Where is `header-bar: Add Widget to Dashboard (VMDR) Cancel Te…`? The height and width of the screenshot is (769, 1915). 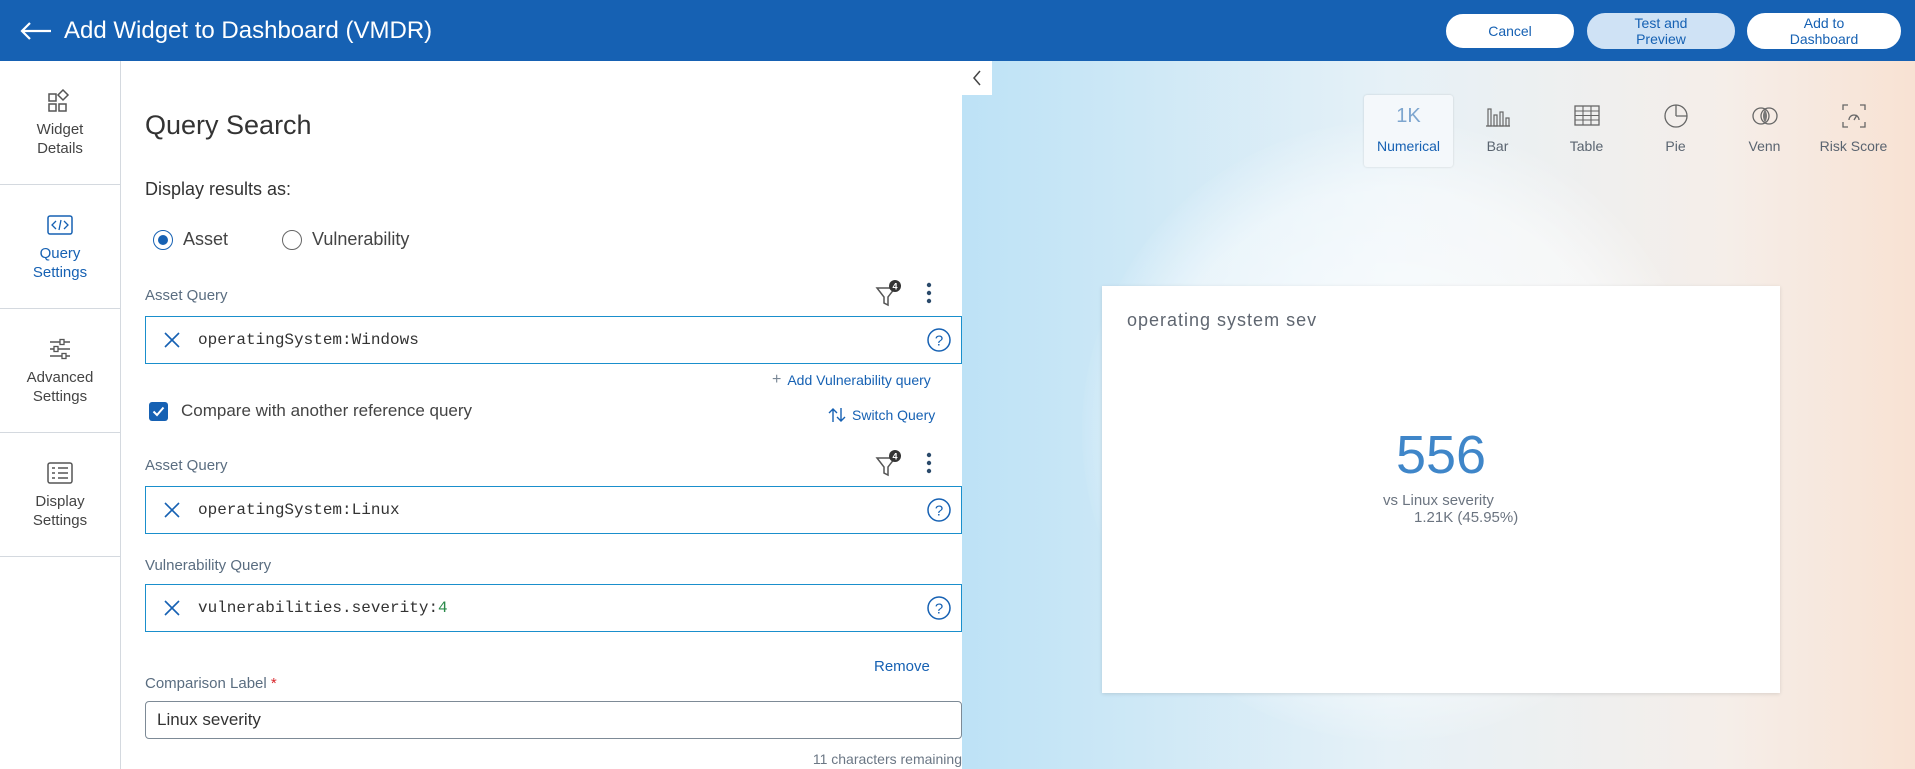
header-bar: Add Widget to Dashboard (VMDR) Cancel Te… is located at coordinates (957, 30).